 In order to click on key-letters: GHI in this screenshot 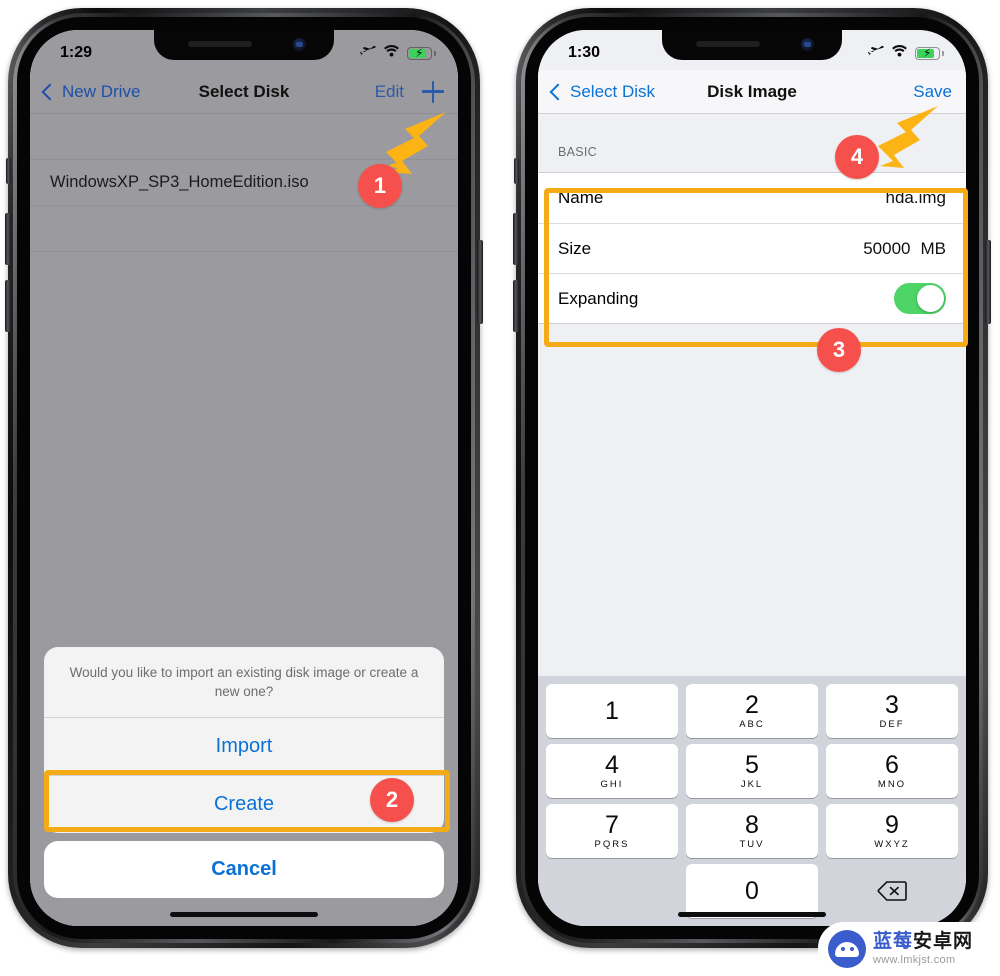, I will do `click(612, 784)`.